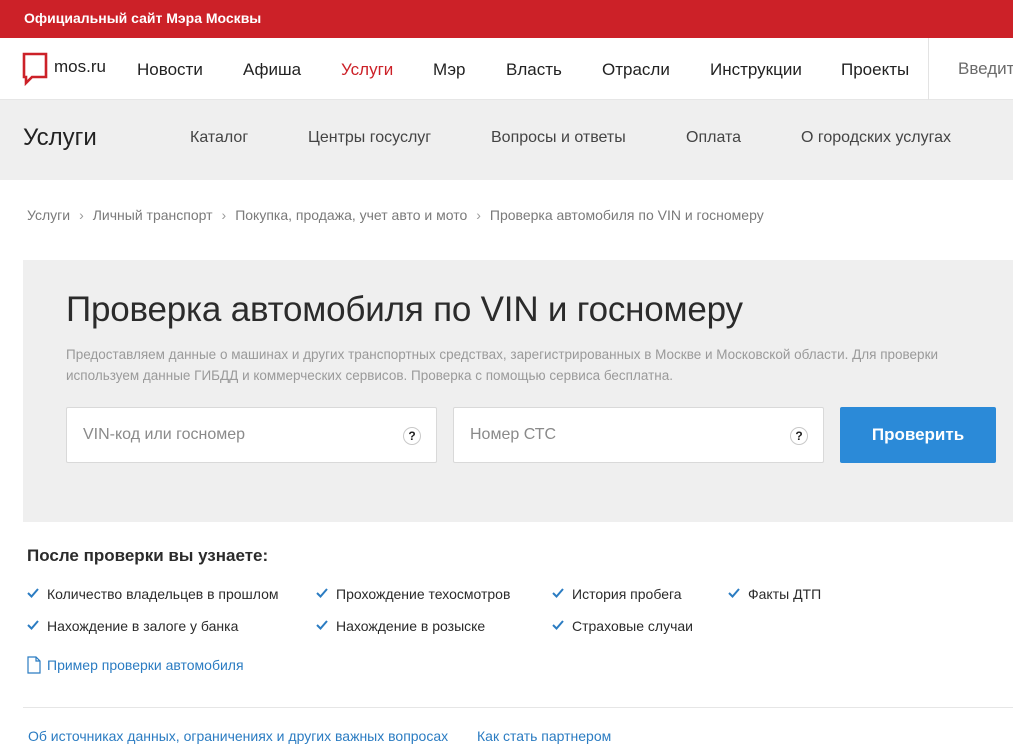 The height and width of the screenshot is (755, 1013). I want to click on sample-report-label: Пример проверки автомобиля, so click(145, 665).